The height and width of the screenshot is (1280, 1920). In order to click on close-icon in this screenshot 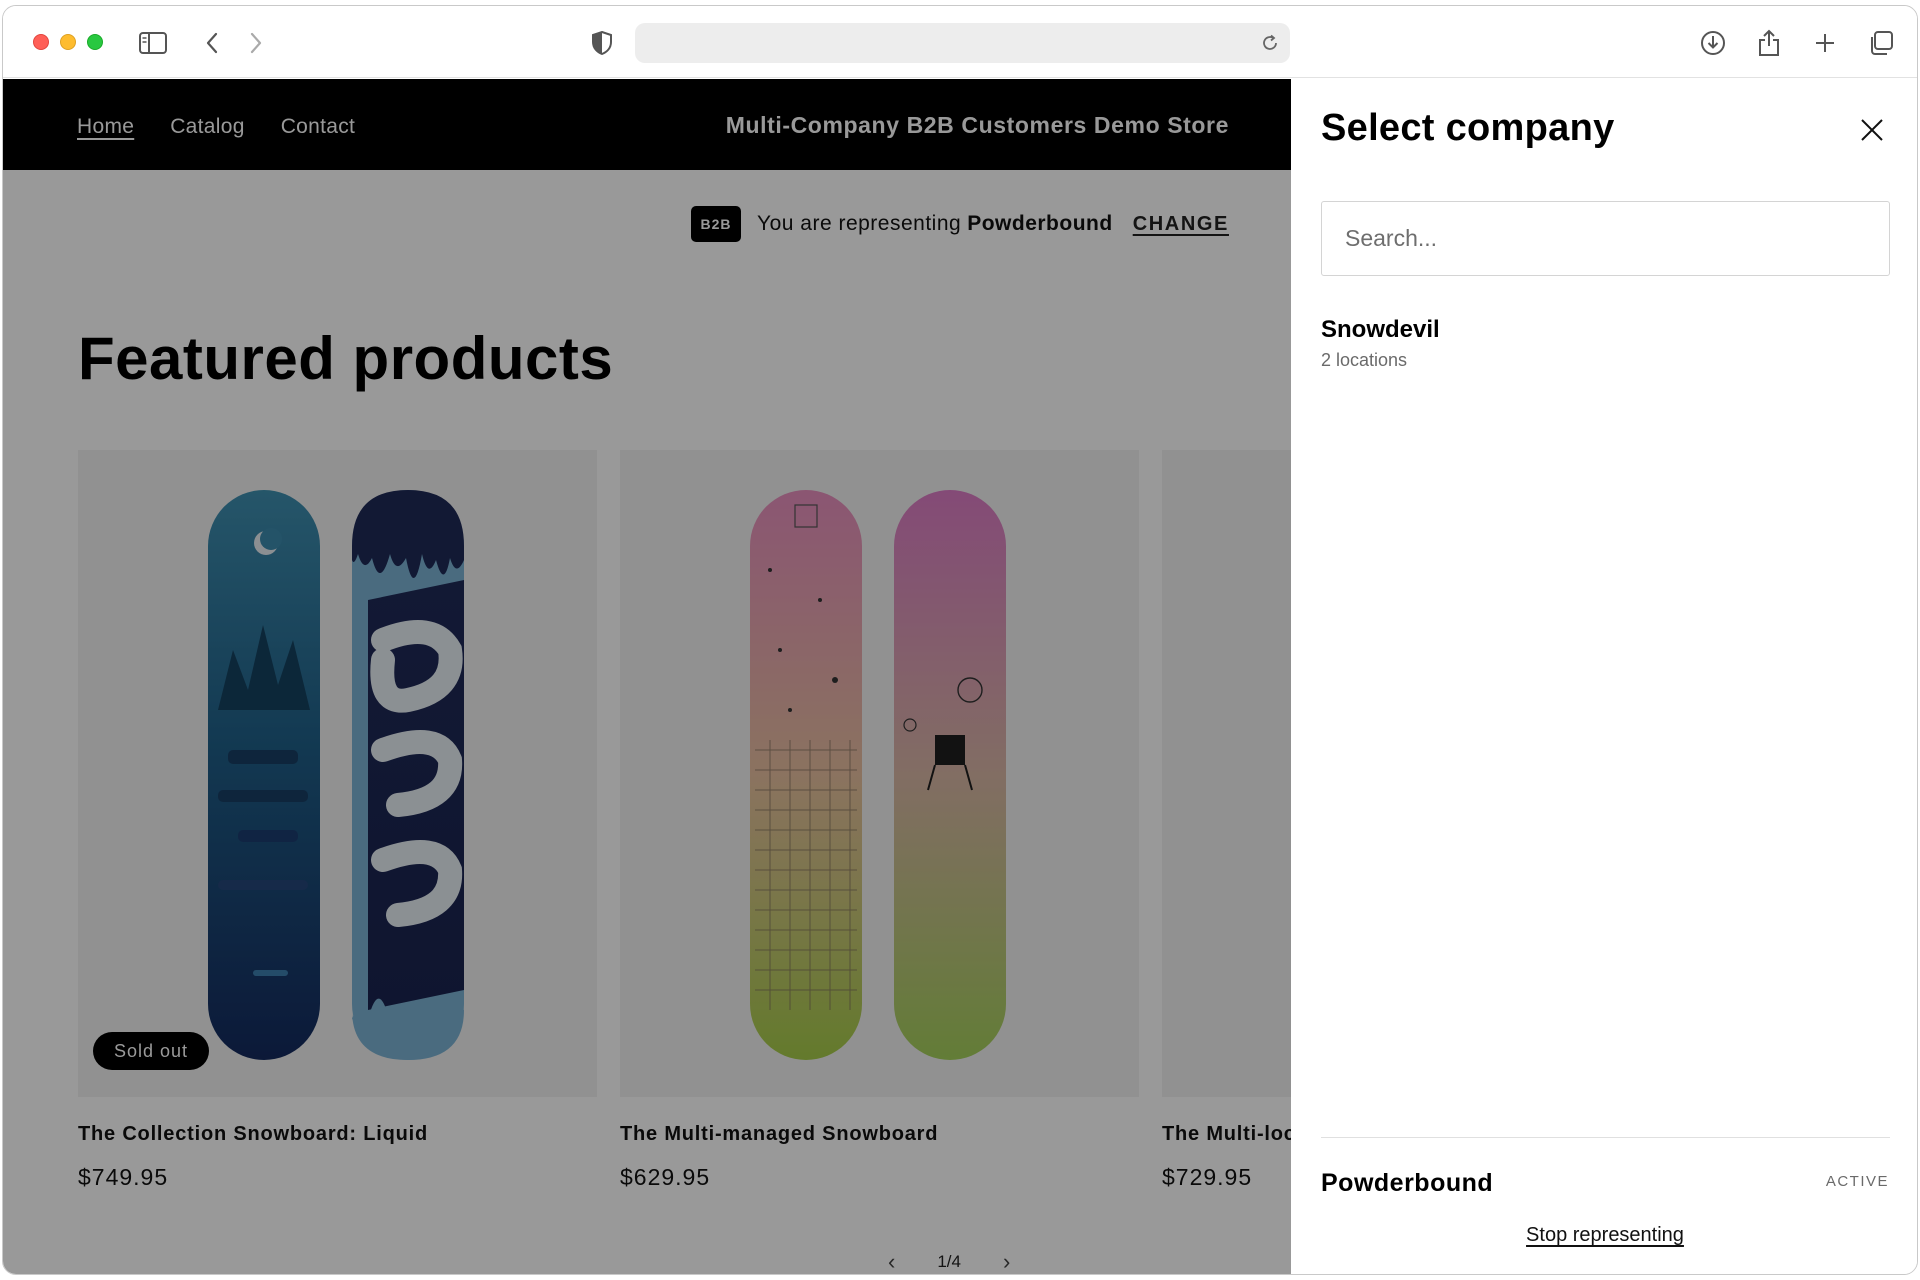, I will do `click(1872, 130)`.